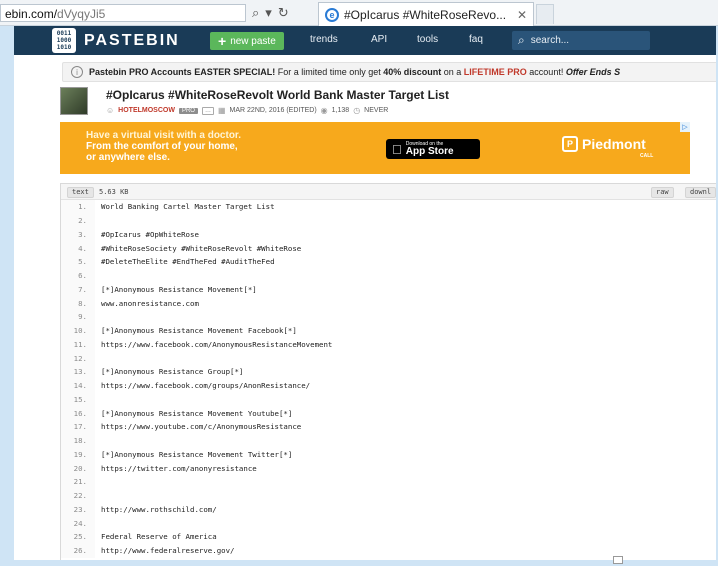 This screenshot has height=566, width=718. Describe the element at coordinates (78, 399) in the screenshot. I see `line-number: 15.` at that location.